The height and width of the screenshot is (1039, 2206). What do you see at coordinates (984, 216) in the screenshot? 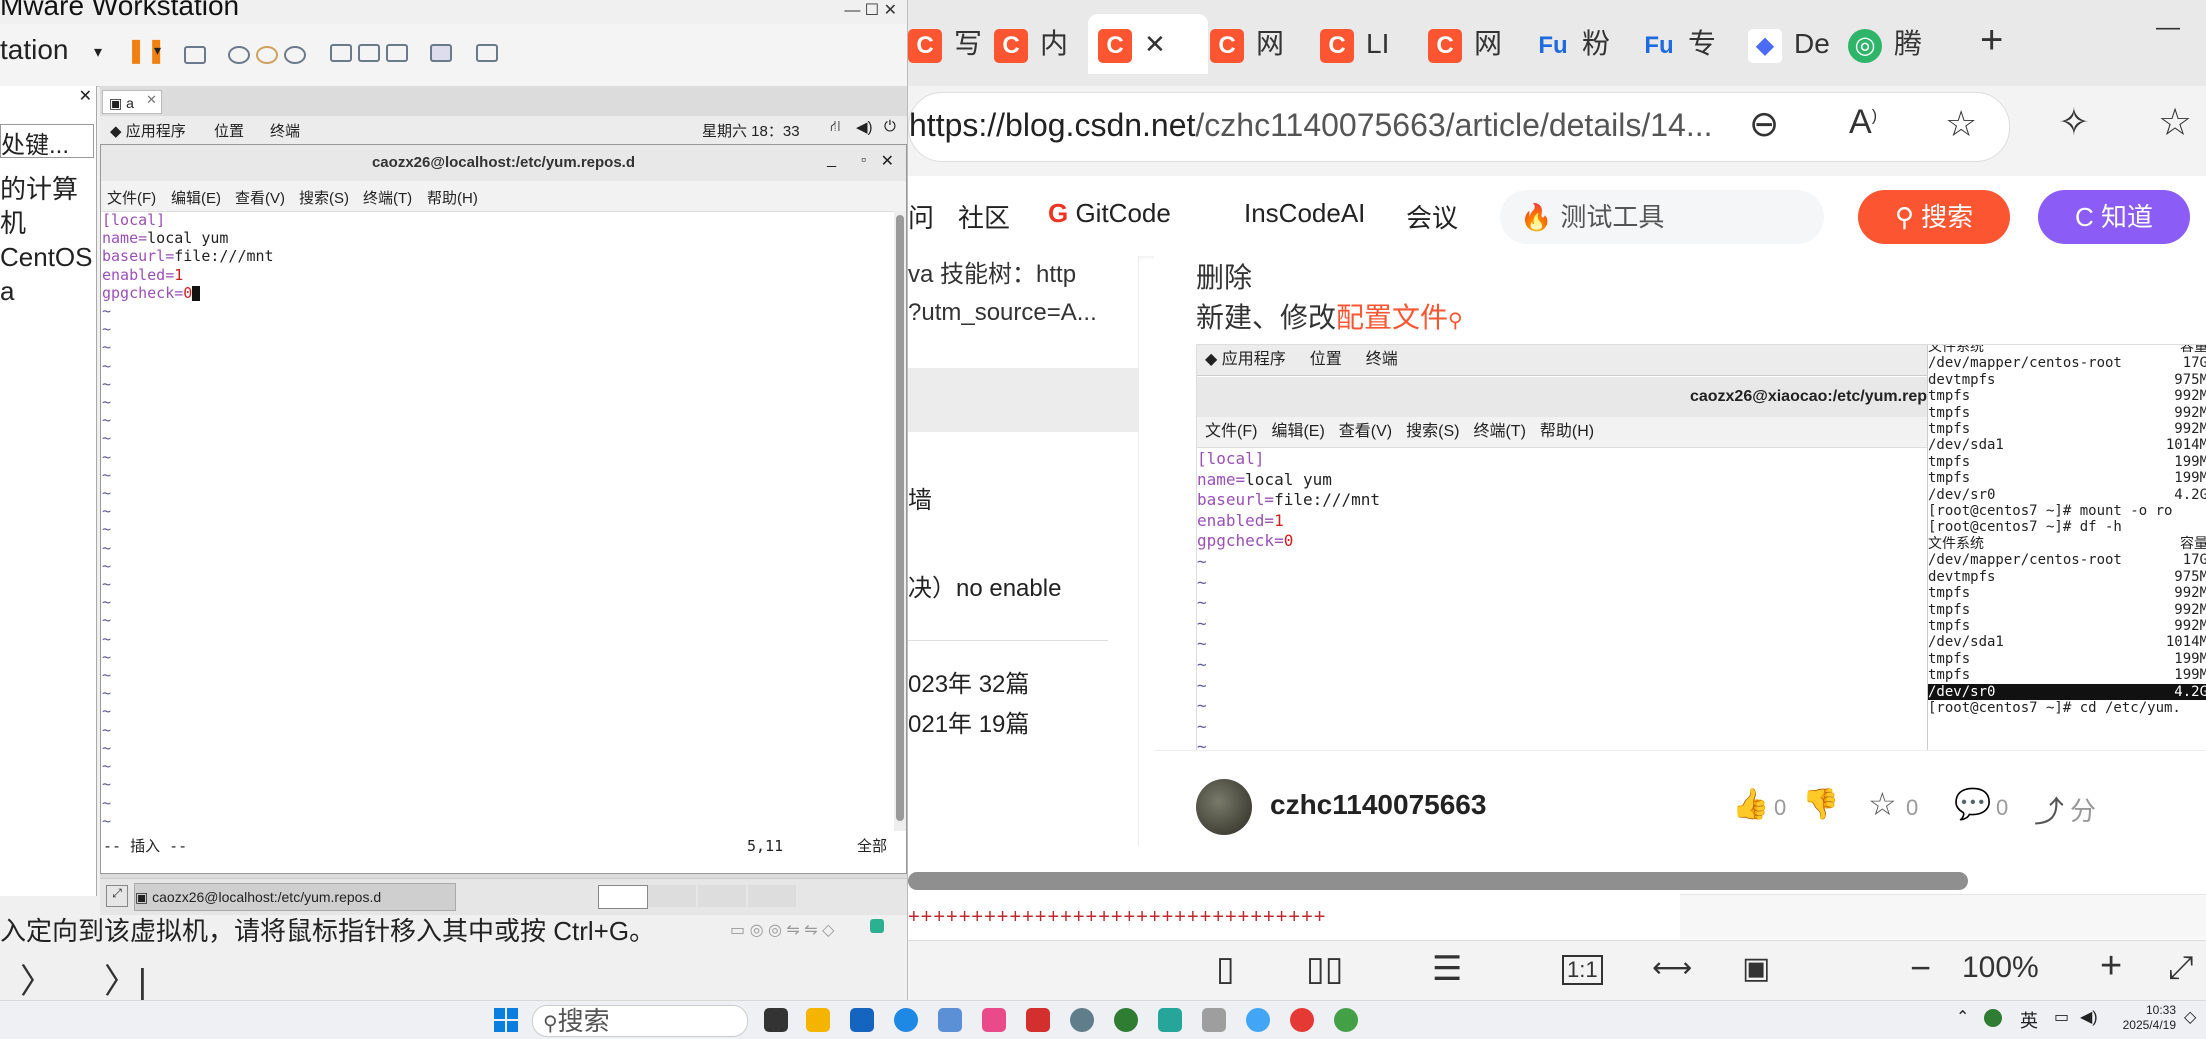
I see `nav-link: 社区` at bounding box center [984, 216].